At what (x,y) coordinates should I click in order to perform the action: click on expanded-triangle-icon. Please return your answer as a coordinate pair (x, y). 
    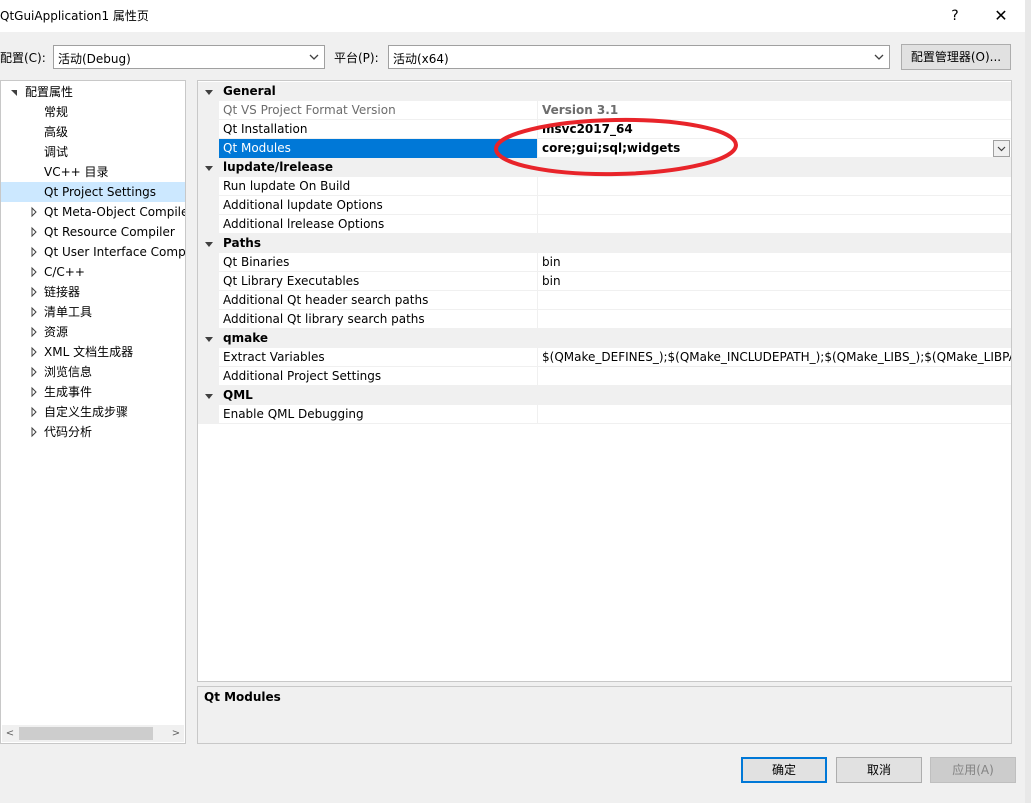
    Looking at the image, I should click on (14, 92).